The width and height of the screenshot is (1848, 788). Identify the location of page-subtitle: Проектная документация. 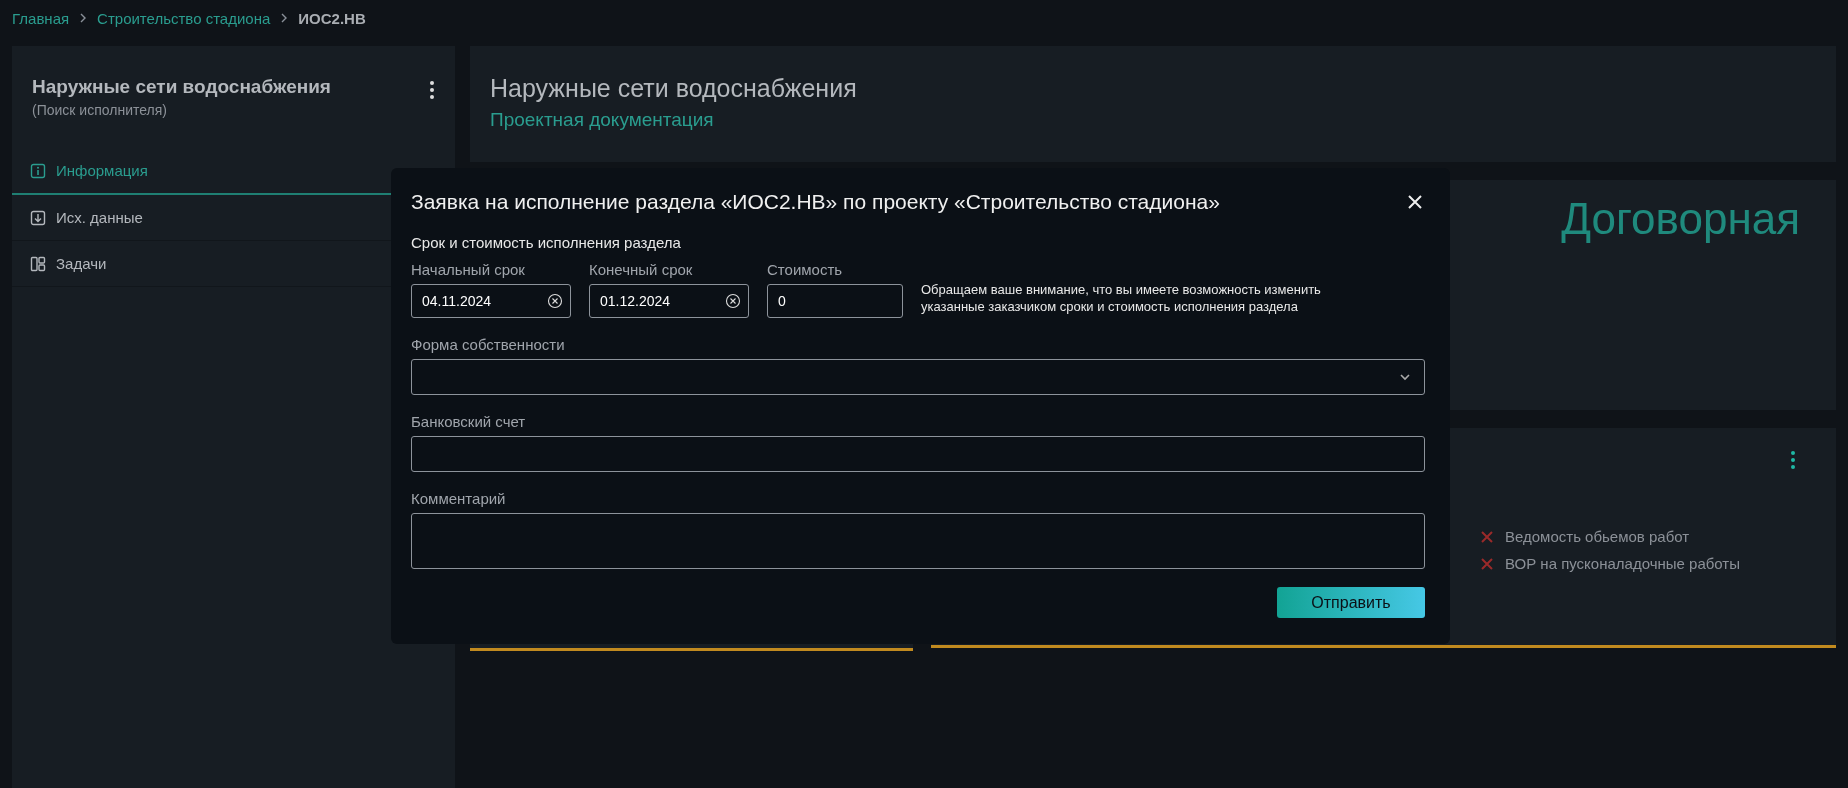
(602, 120).